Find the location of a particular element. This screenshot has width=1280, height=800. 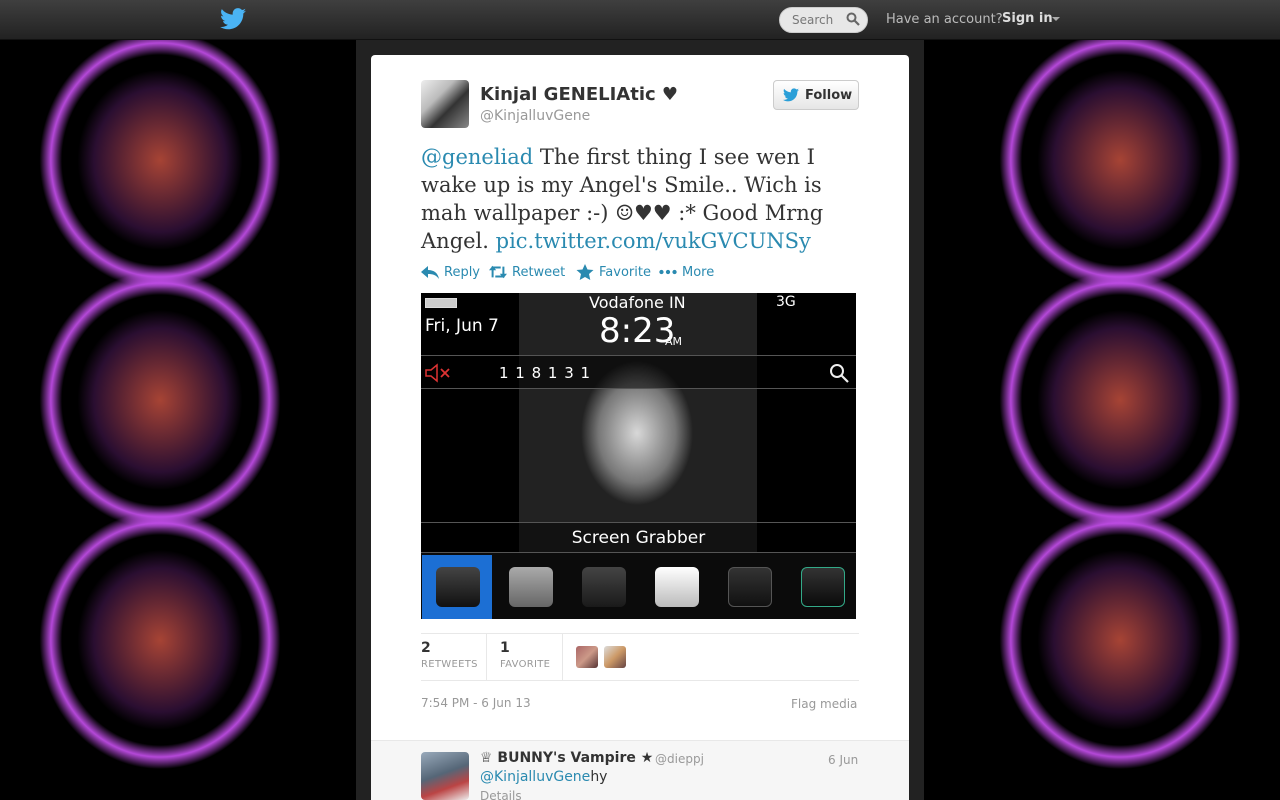

more-label: More is located at coordinates (698, 272).